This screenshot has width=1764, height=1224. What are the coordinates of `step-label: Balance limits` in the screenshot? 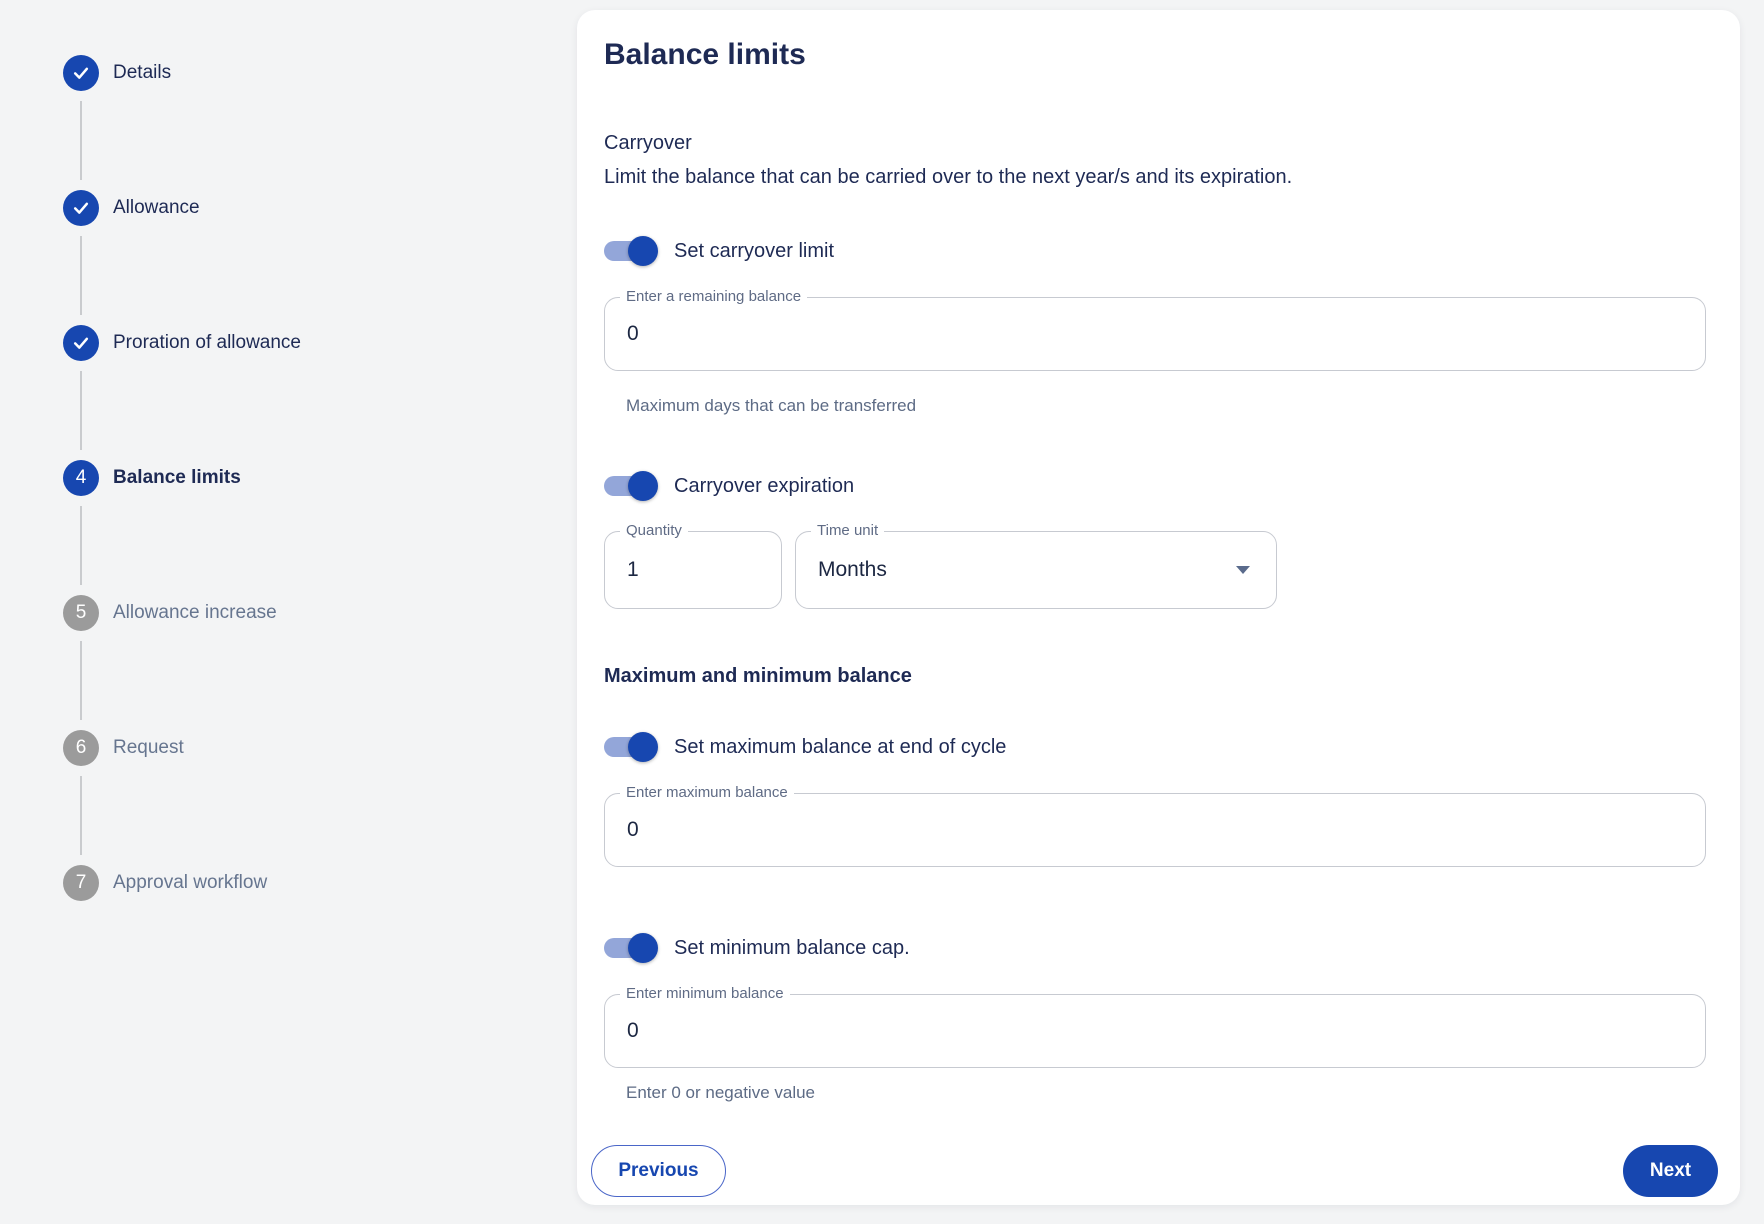 It's located at (177, 477).